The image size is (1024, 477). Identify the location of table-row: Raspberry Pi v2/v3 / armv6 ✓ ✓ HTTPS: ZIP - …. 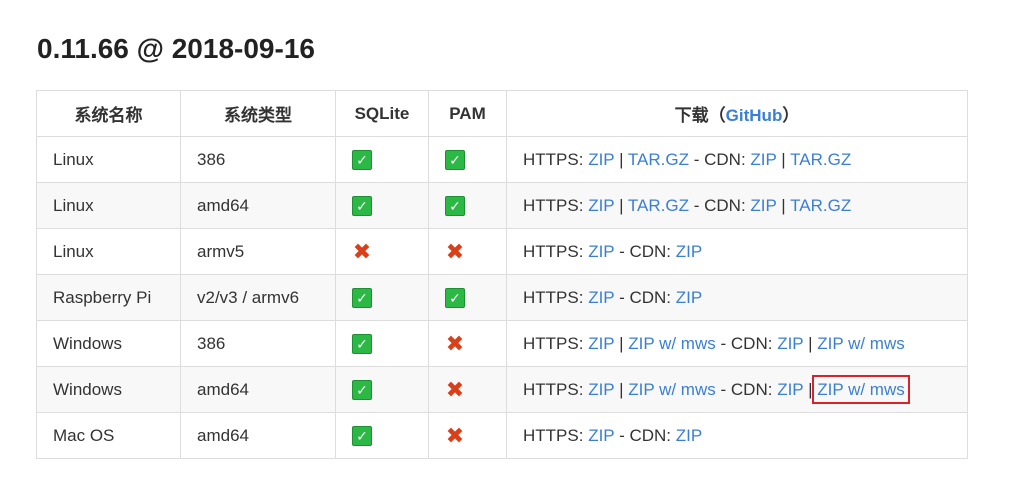
(502, 297).